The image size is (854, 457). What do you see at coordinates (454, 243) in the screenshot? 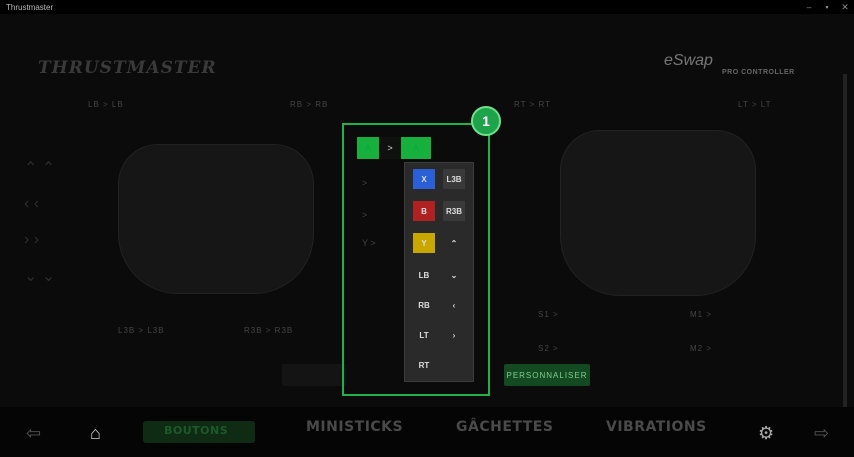
I see `picker-dpad-up-icon: ⌃` at bounding box center [454, 243].